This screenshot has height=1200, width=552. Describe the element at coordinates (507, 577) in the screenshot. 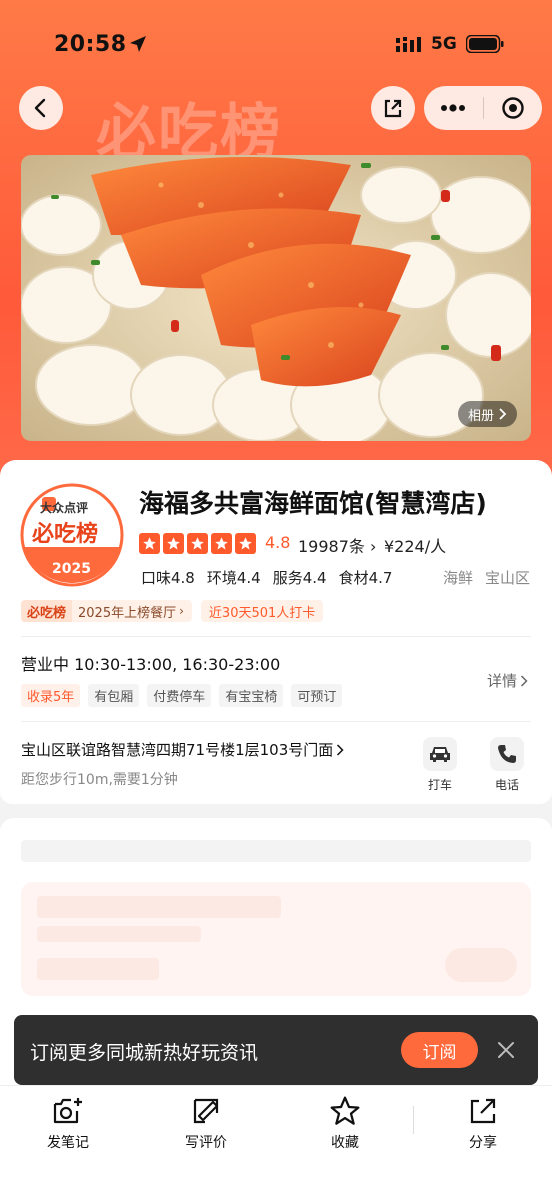

I see `district-tag: 宝山区` at that location.